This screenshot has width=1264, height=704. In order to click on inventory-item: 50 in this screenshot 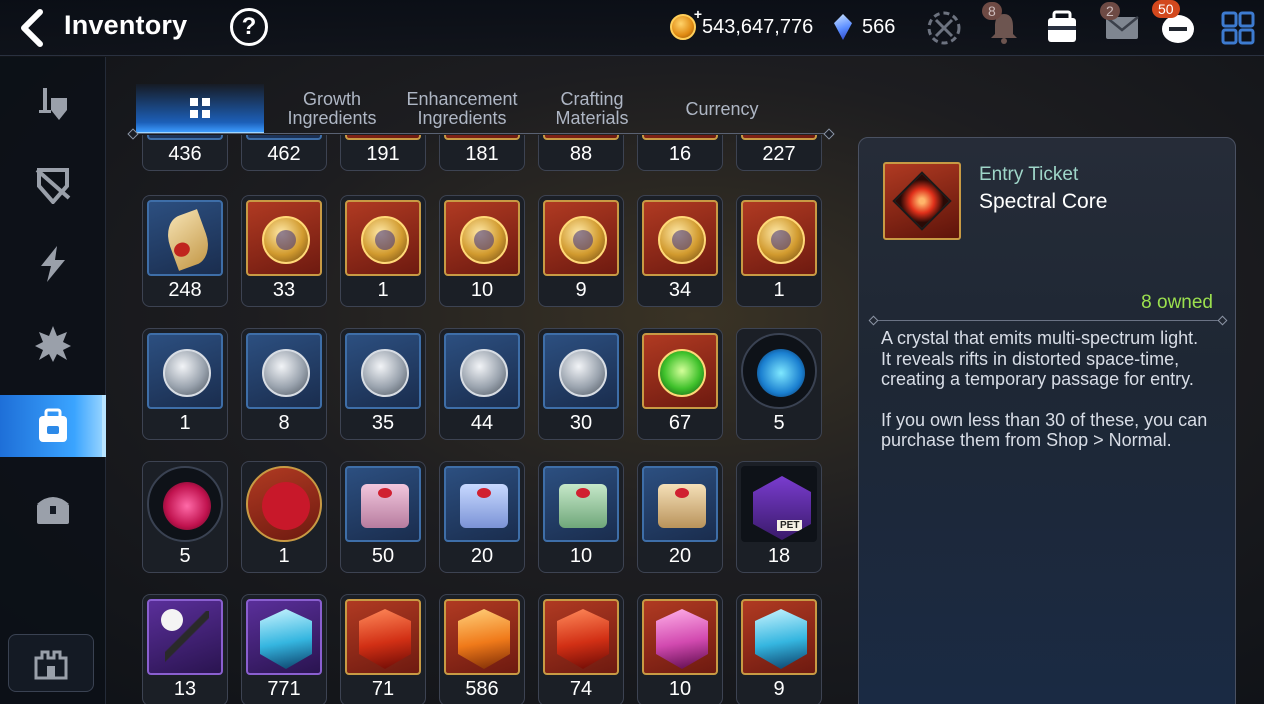, I will do `click(383, 517)`.